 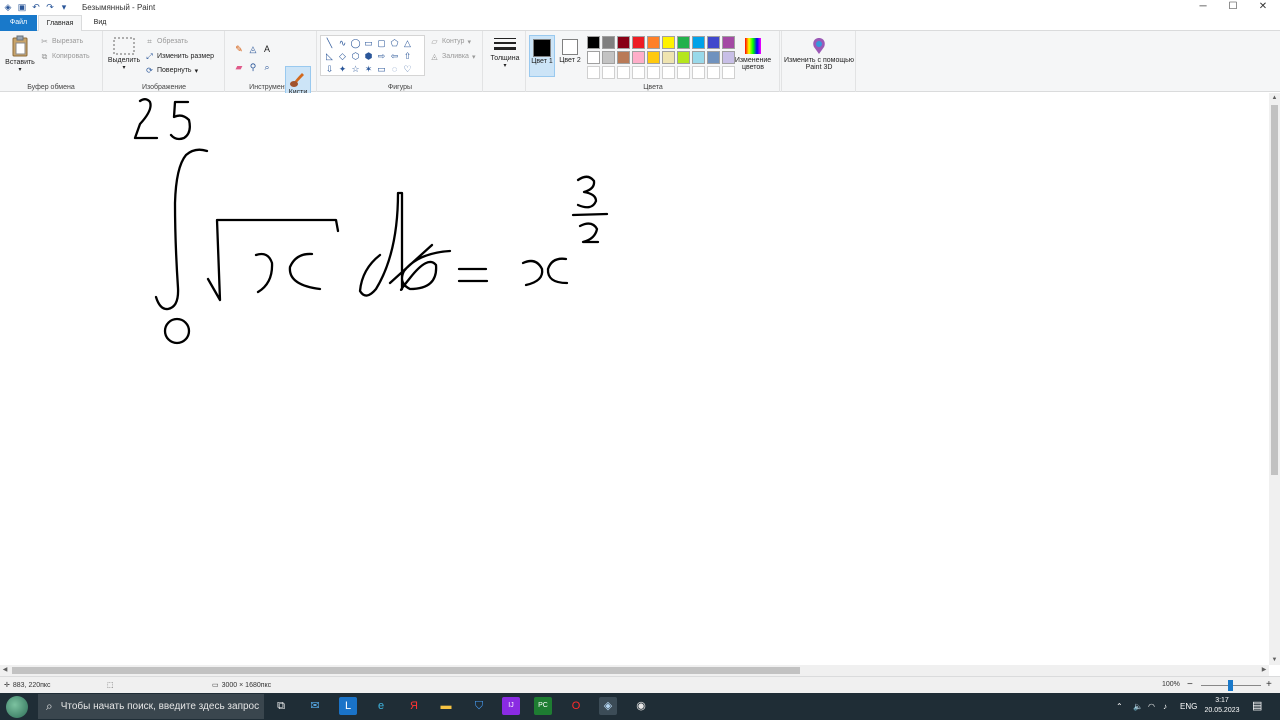 I want to click on scroll-right-icon: ▶, so click(x=1264, y=670).